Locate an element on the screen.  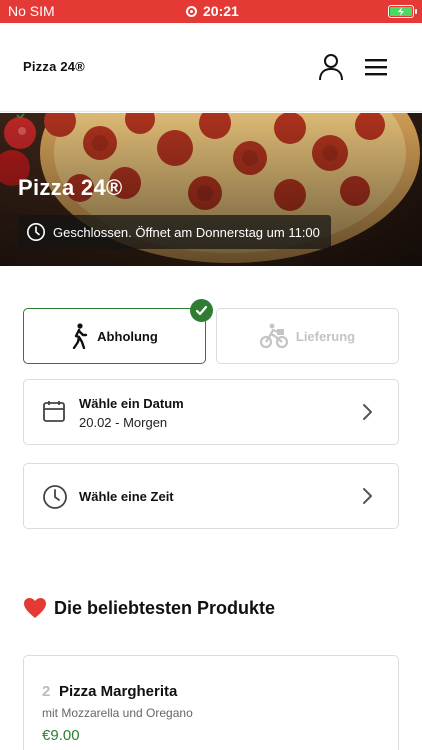
brand-name: Pizza 24® is located at coordinates (54, 66).